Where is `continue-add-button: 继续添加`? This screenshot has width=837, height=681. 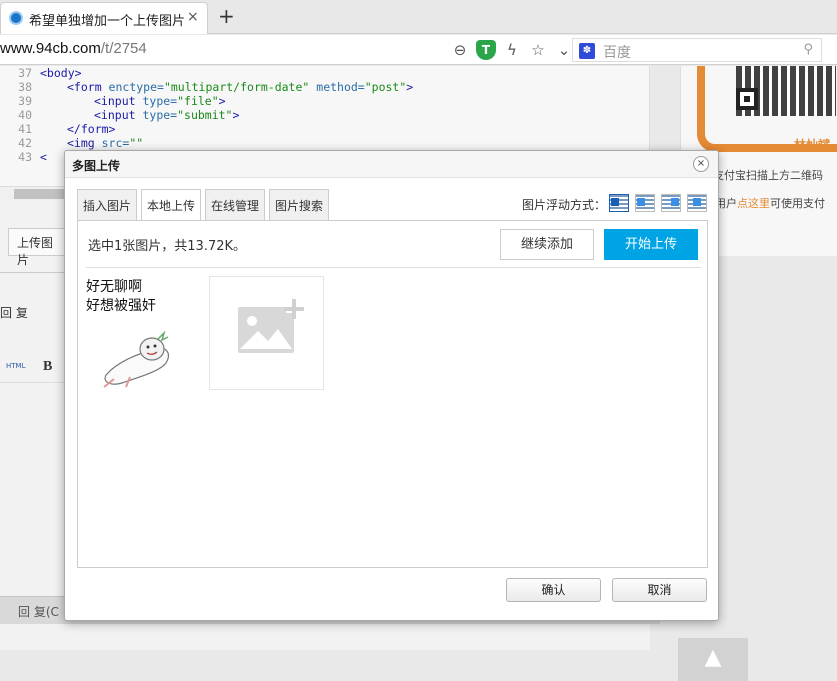
continue-add-button: 继续添加 is located at coordinates (547, 244).